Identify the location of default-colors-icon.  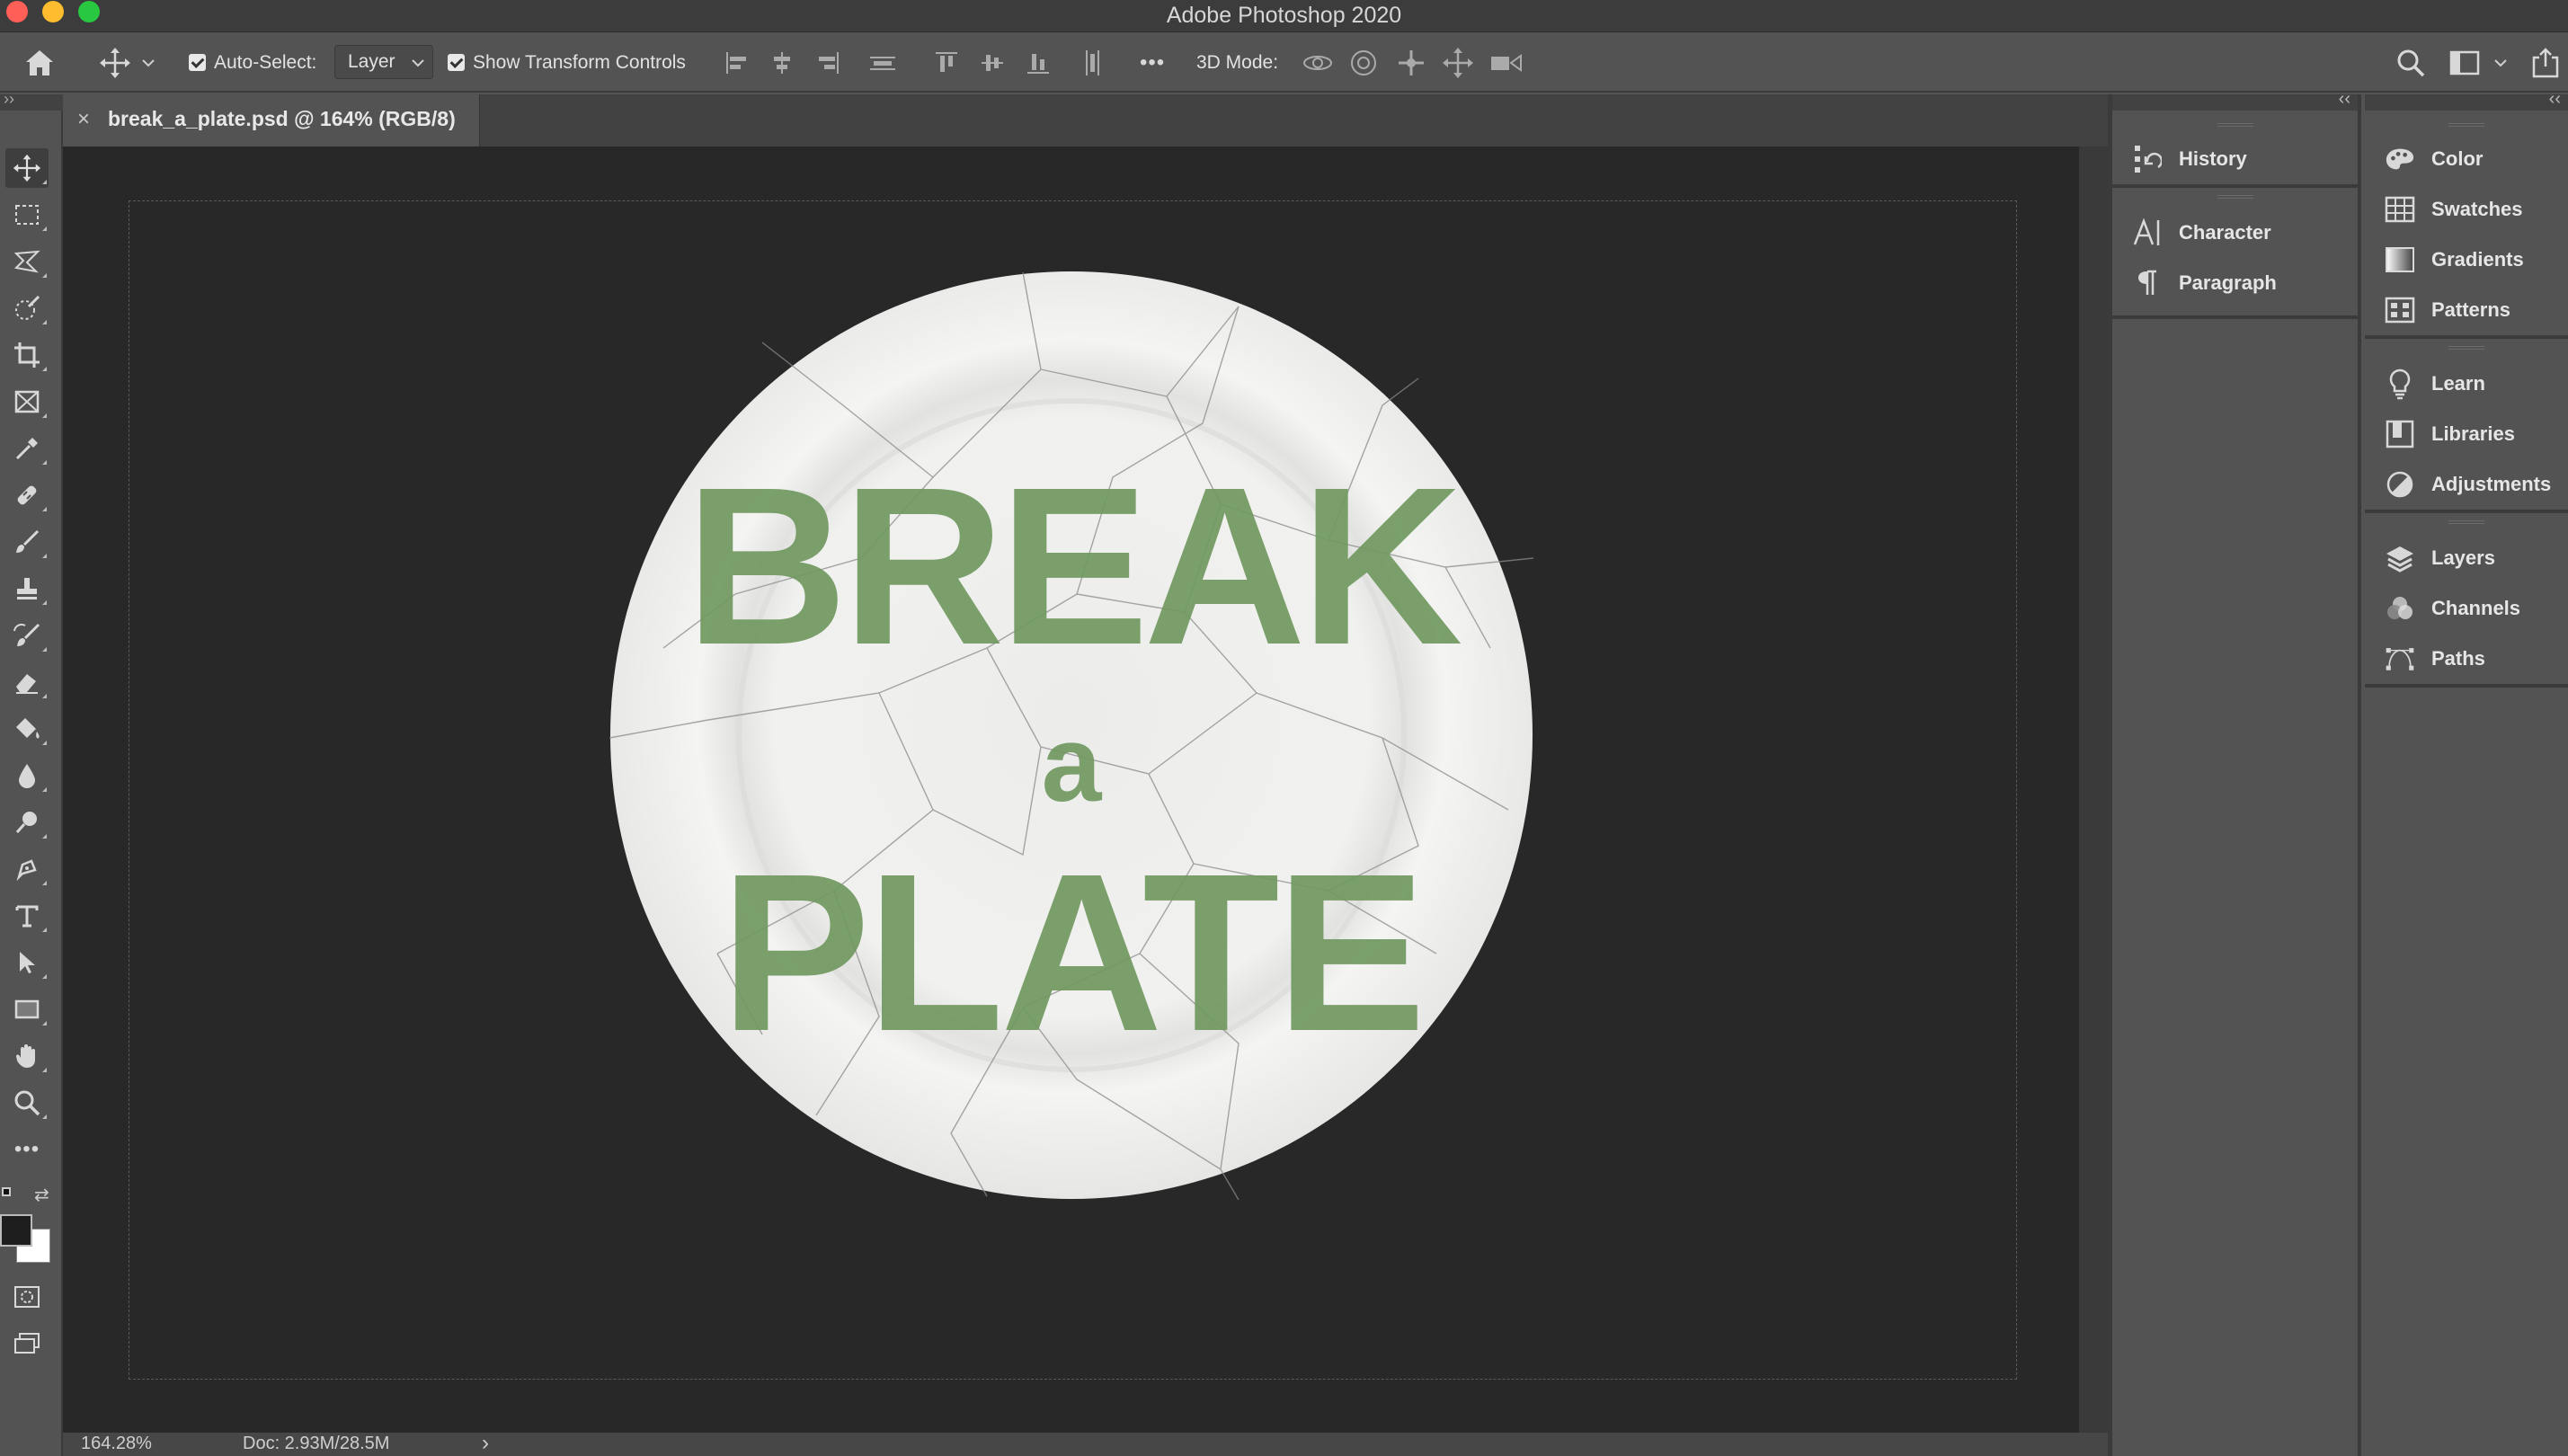
(6, 1192).